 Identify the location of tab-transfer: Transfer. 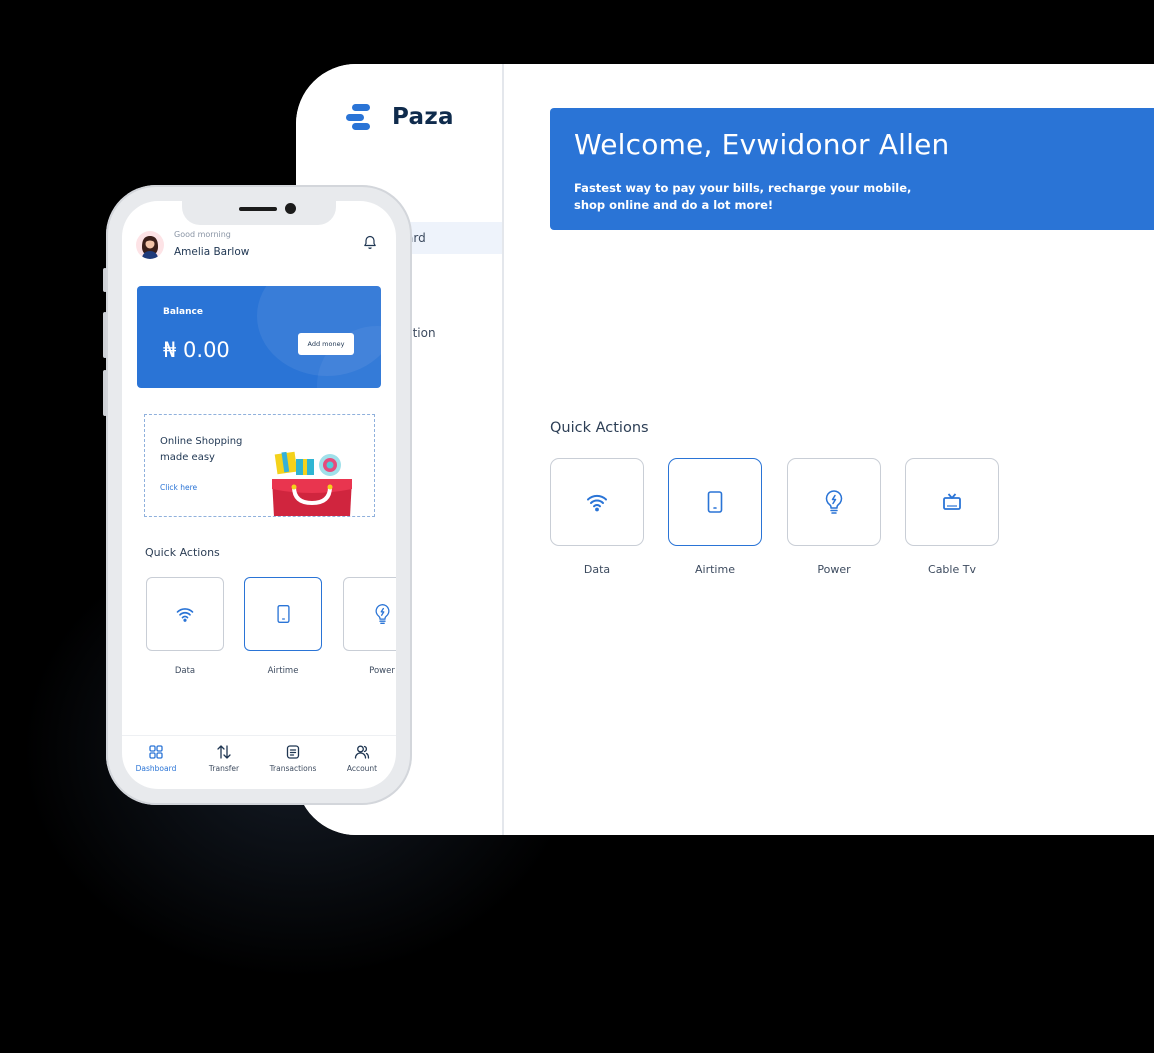
(224, 758).